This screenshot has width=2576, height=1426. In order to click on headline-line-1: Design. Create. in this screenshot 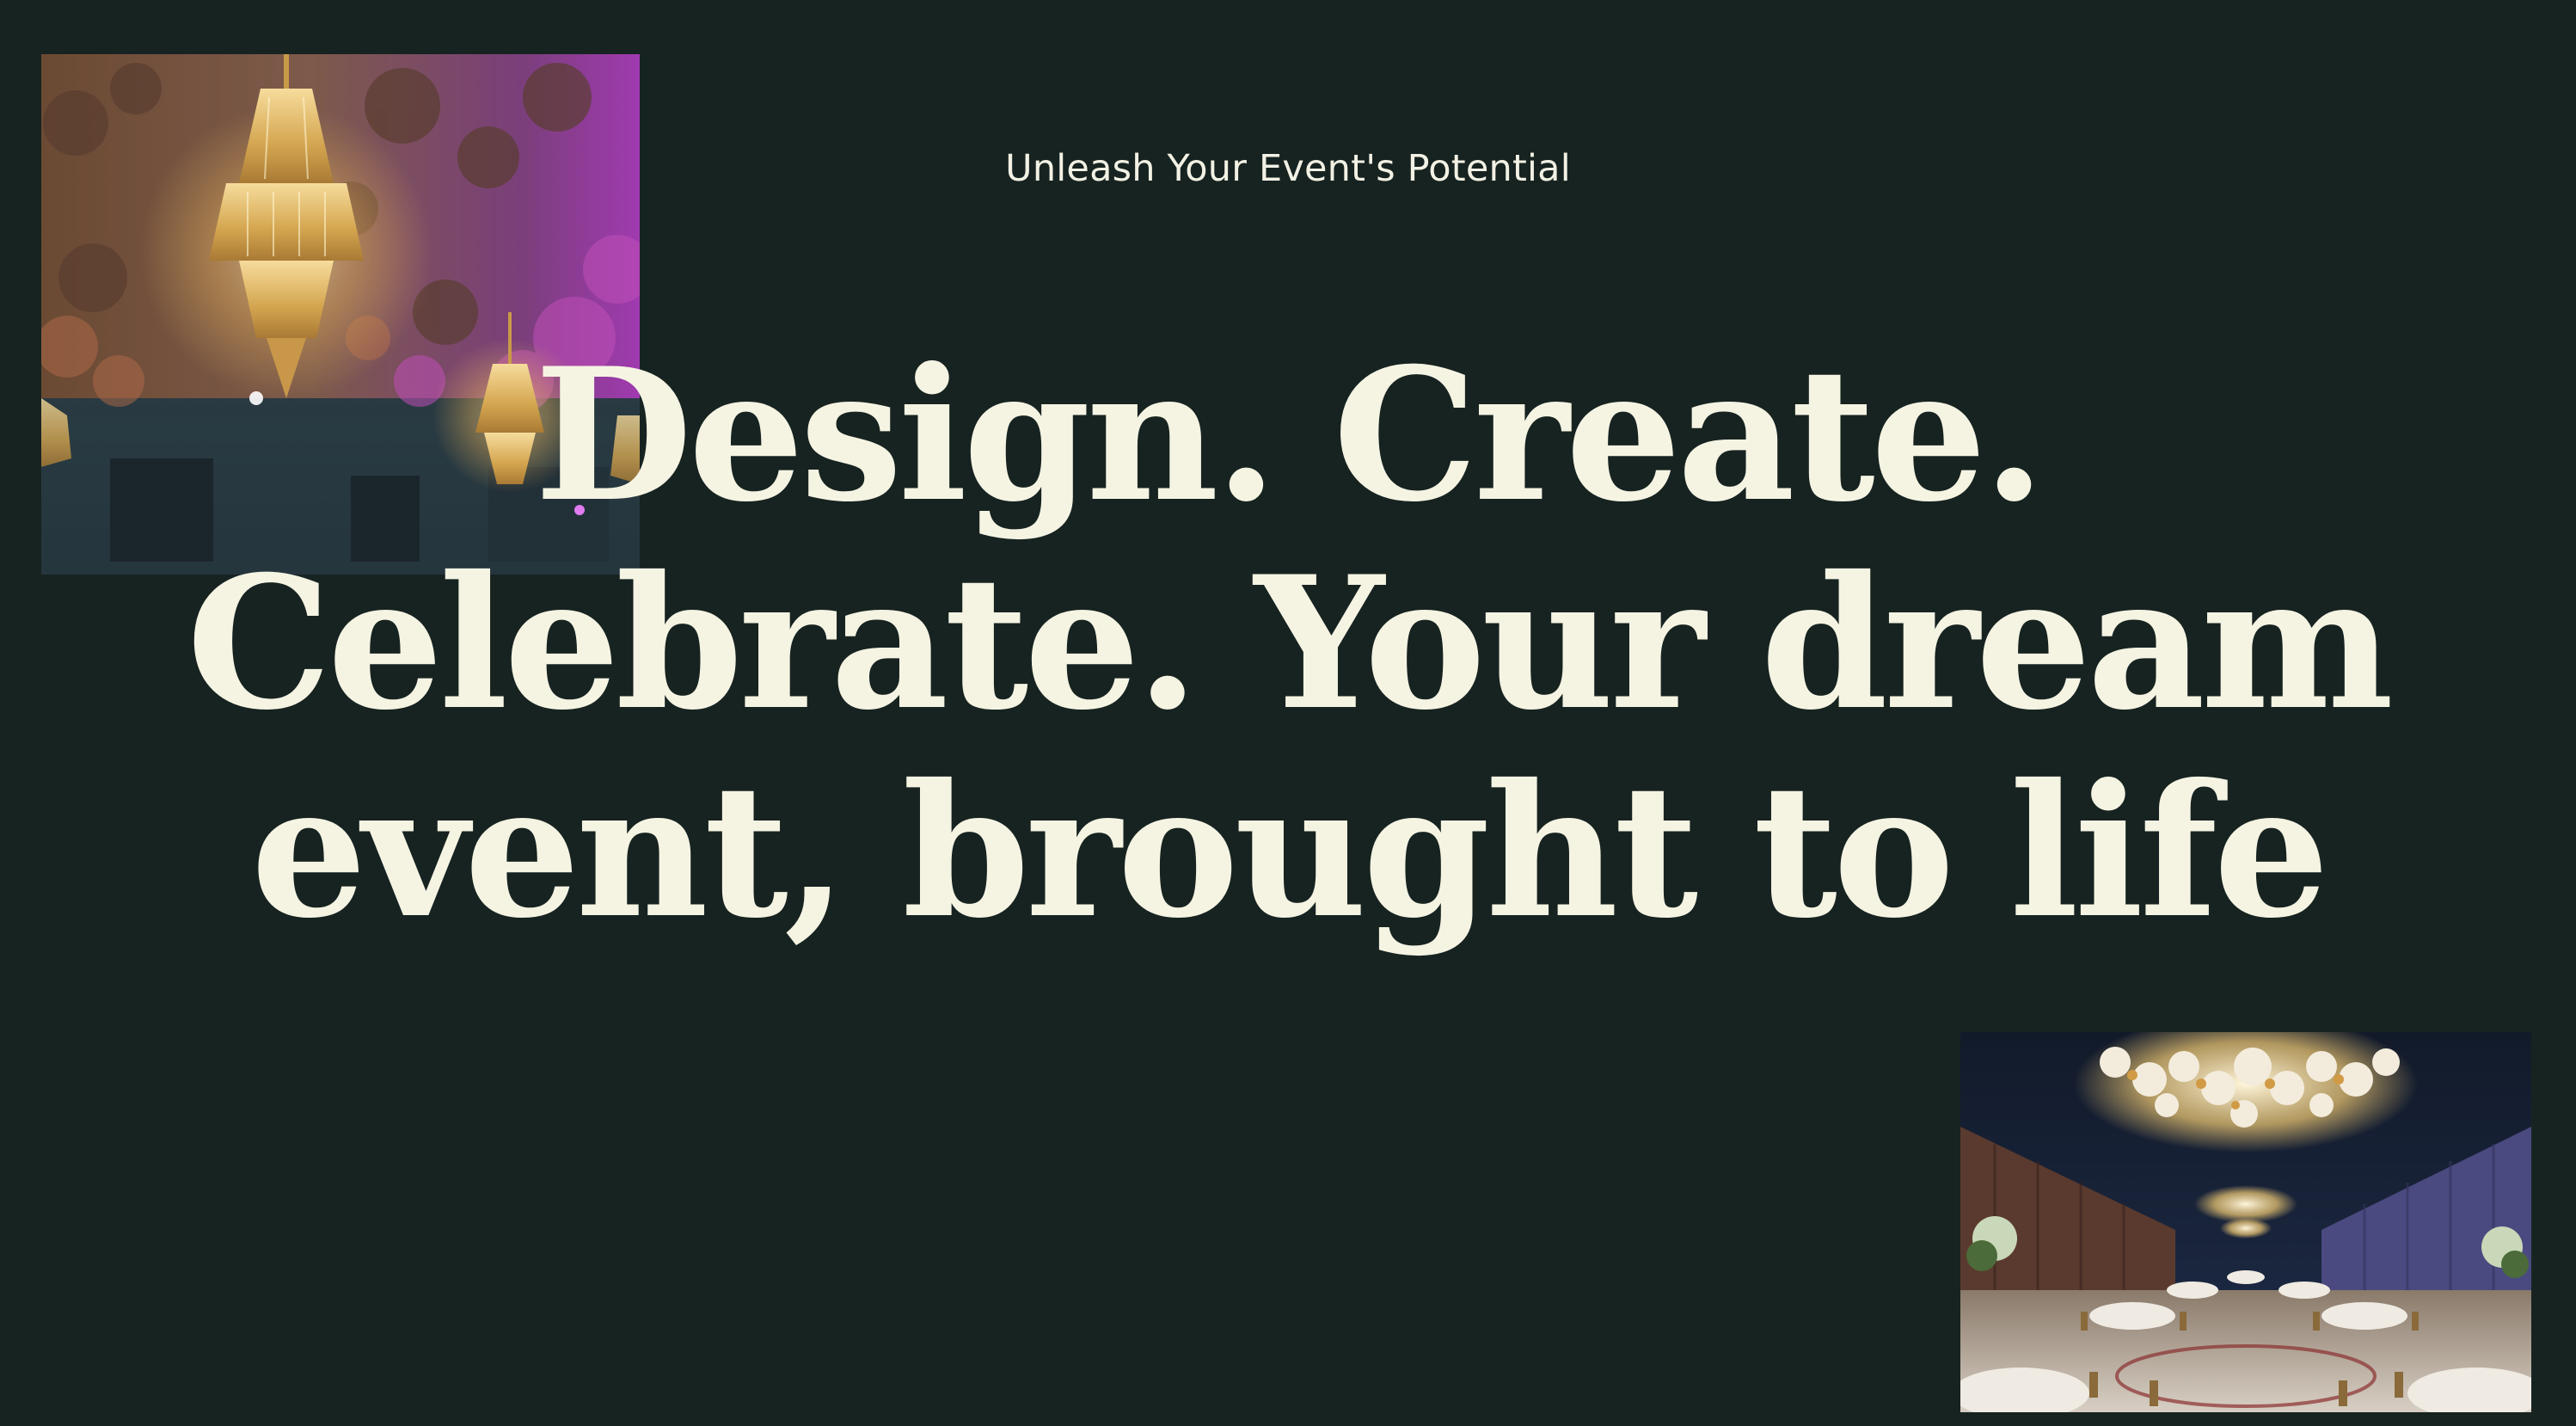, I will do `click(1290, 435)`.